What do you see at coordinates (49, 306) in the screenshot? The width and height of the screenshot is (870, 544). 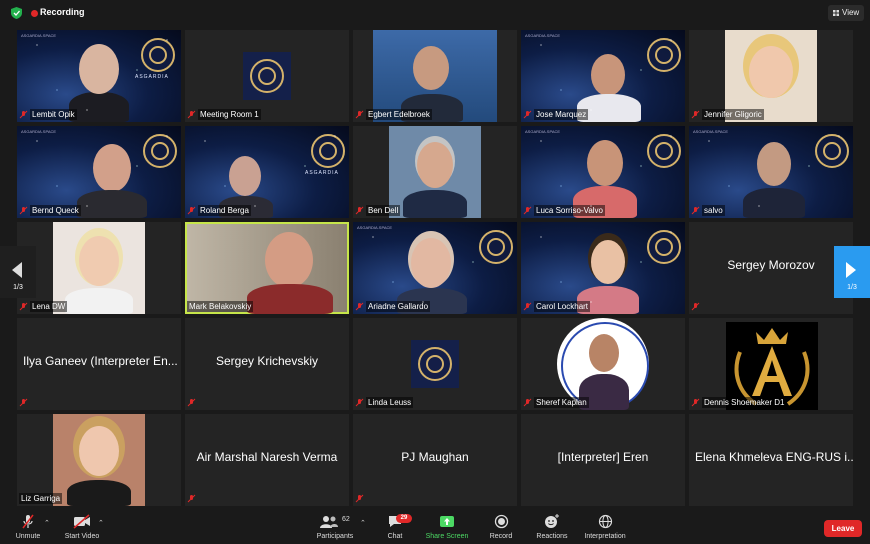 I see `participant-name: Lena DW` at bounding box center [49, 306].